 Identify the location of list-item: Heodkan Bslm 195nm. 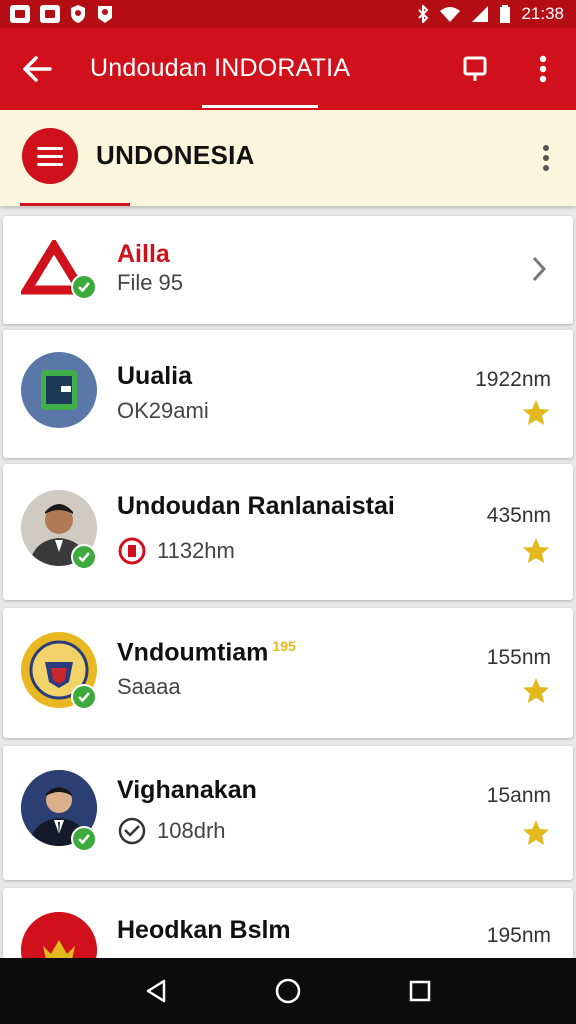
(288, 923).